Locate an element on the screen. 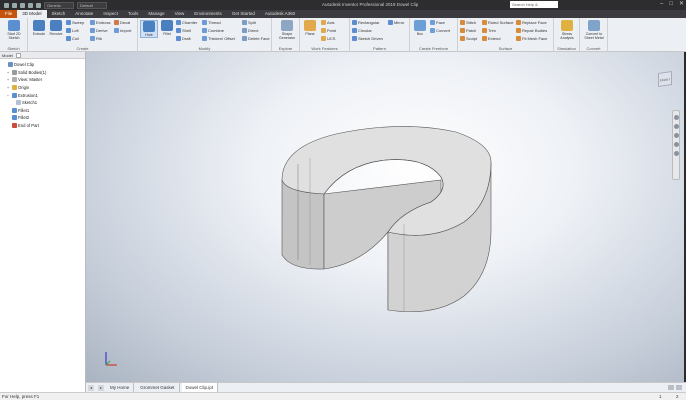  tab-file: File is located at coordinates (9, 14).